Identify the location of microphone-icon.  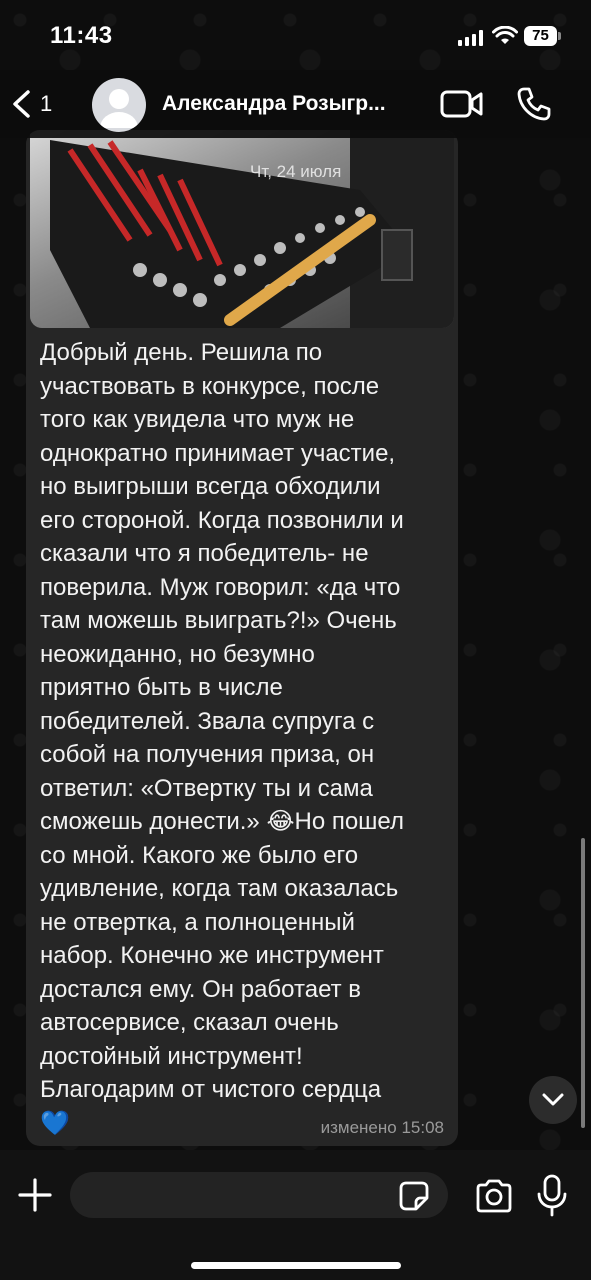
(552, 1195).